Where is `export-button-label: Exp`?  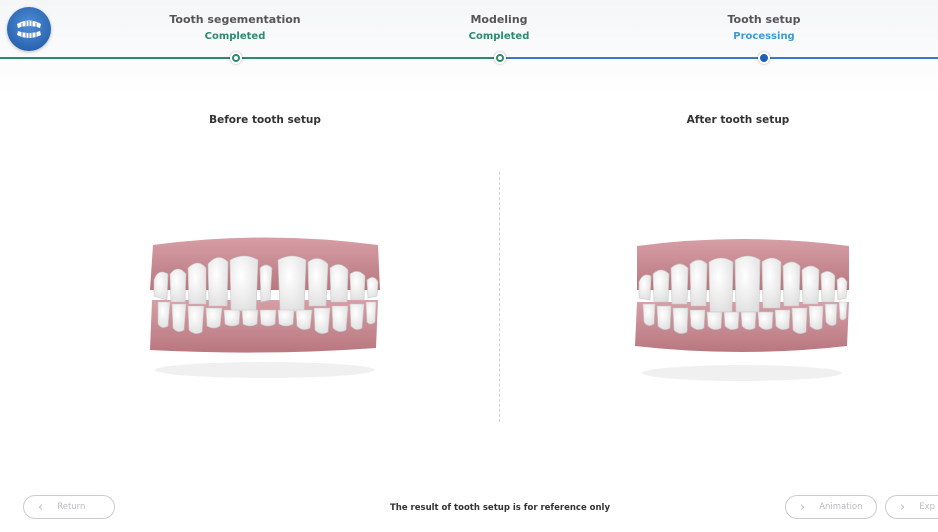
export-button-label: Exp is located at coordinates (927, 507).